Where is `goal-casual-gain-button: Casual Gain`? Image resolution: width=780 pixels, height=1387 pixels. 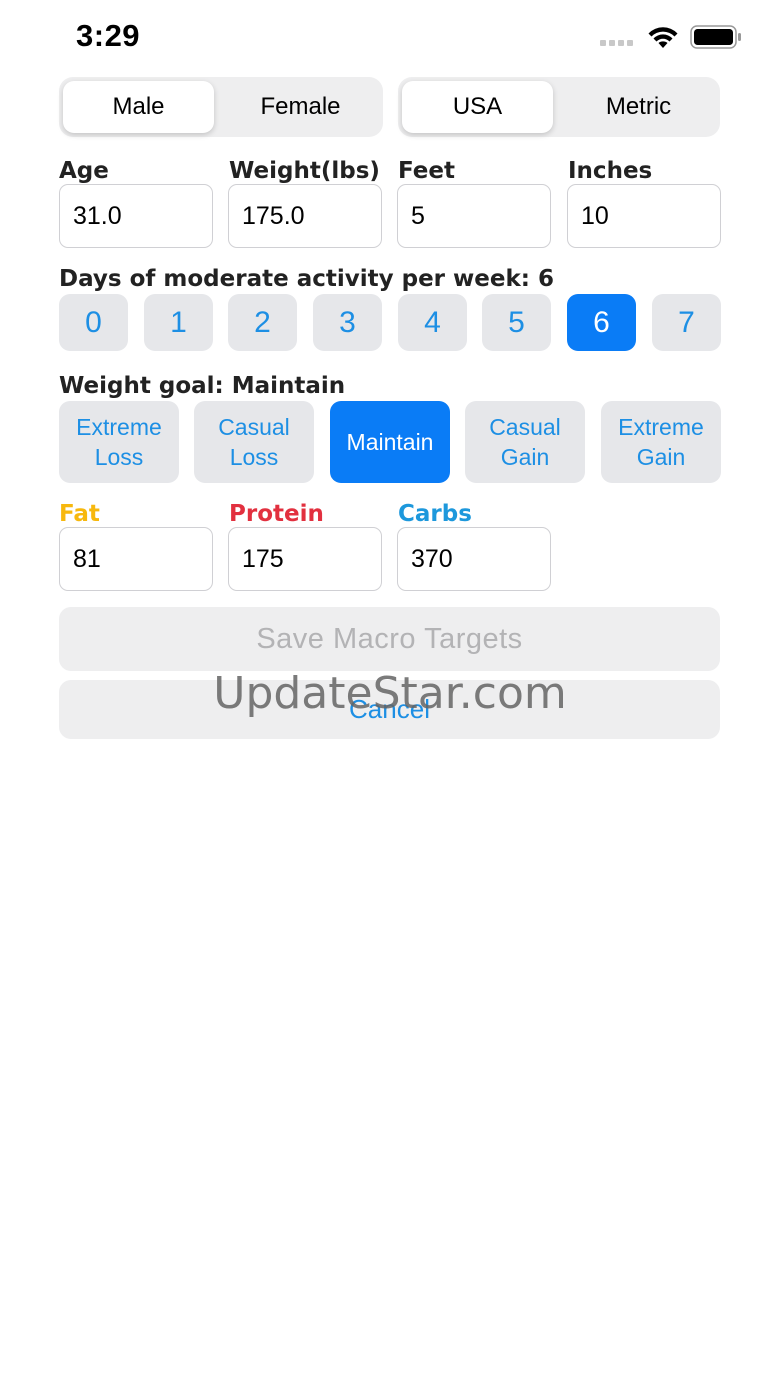
goal-casual-gain-button: Casual Gain is located at coordinates (525, 442).